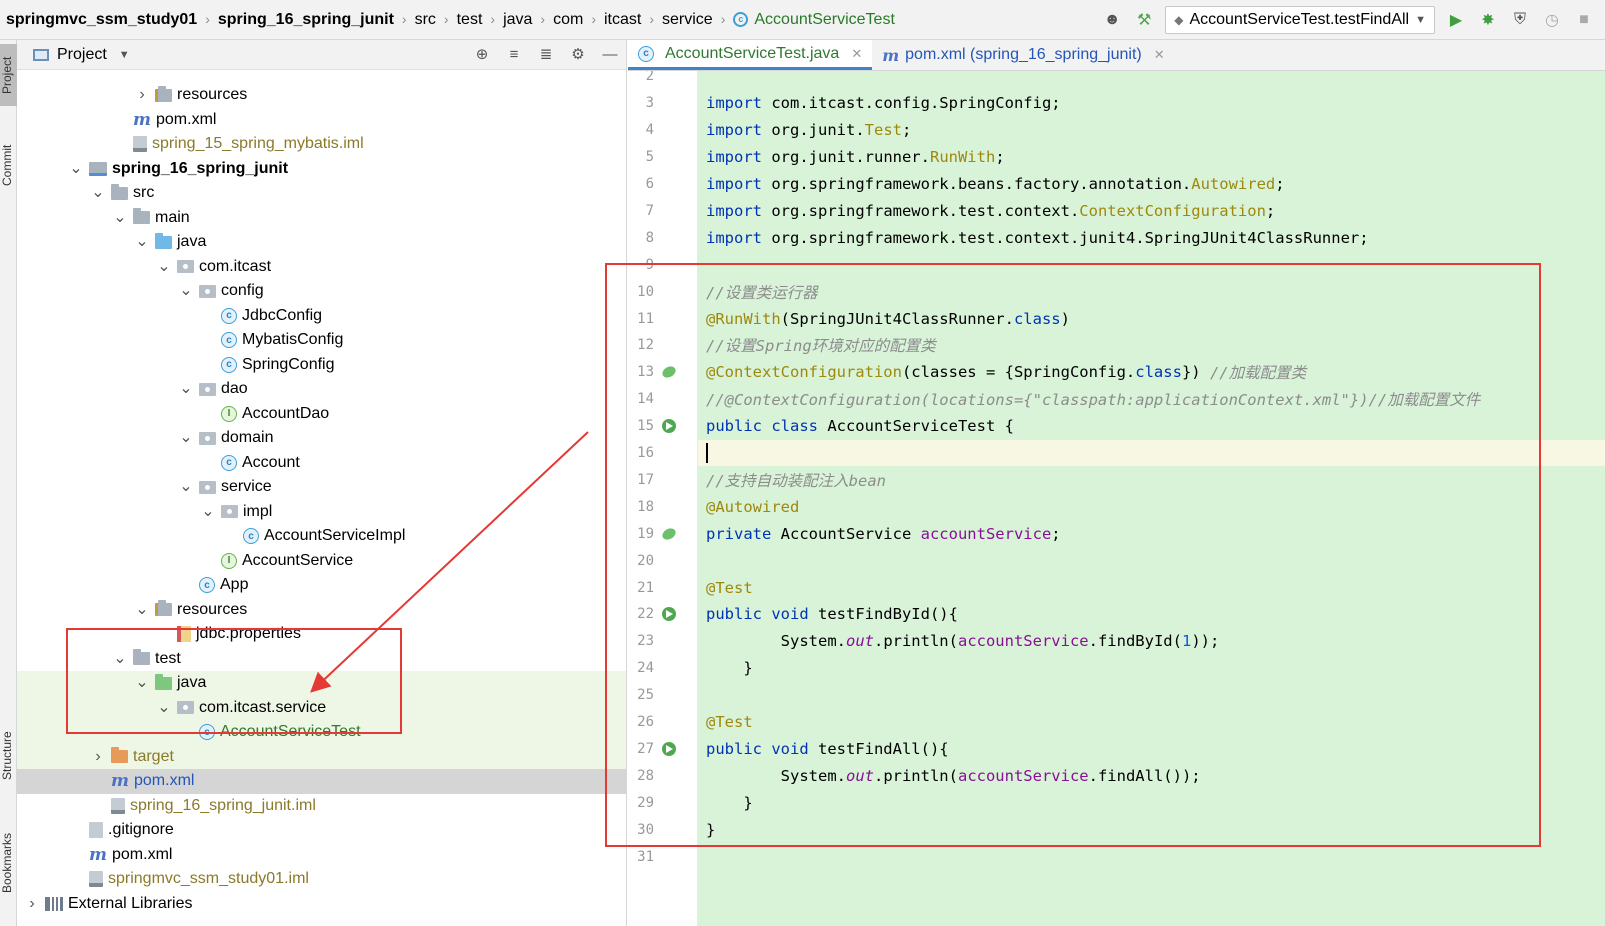 This screenshot has width=1605, height=926. What do you see at coordinates (306, 20) in the screenshot?
I see `breadcrumb-item: spring_16_spring_junit` at bounding box center [306, 20].